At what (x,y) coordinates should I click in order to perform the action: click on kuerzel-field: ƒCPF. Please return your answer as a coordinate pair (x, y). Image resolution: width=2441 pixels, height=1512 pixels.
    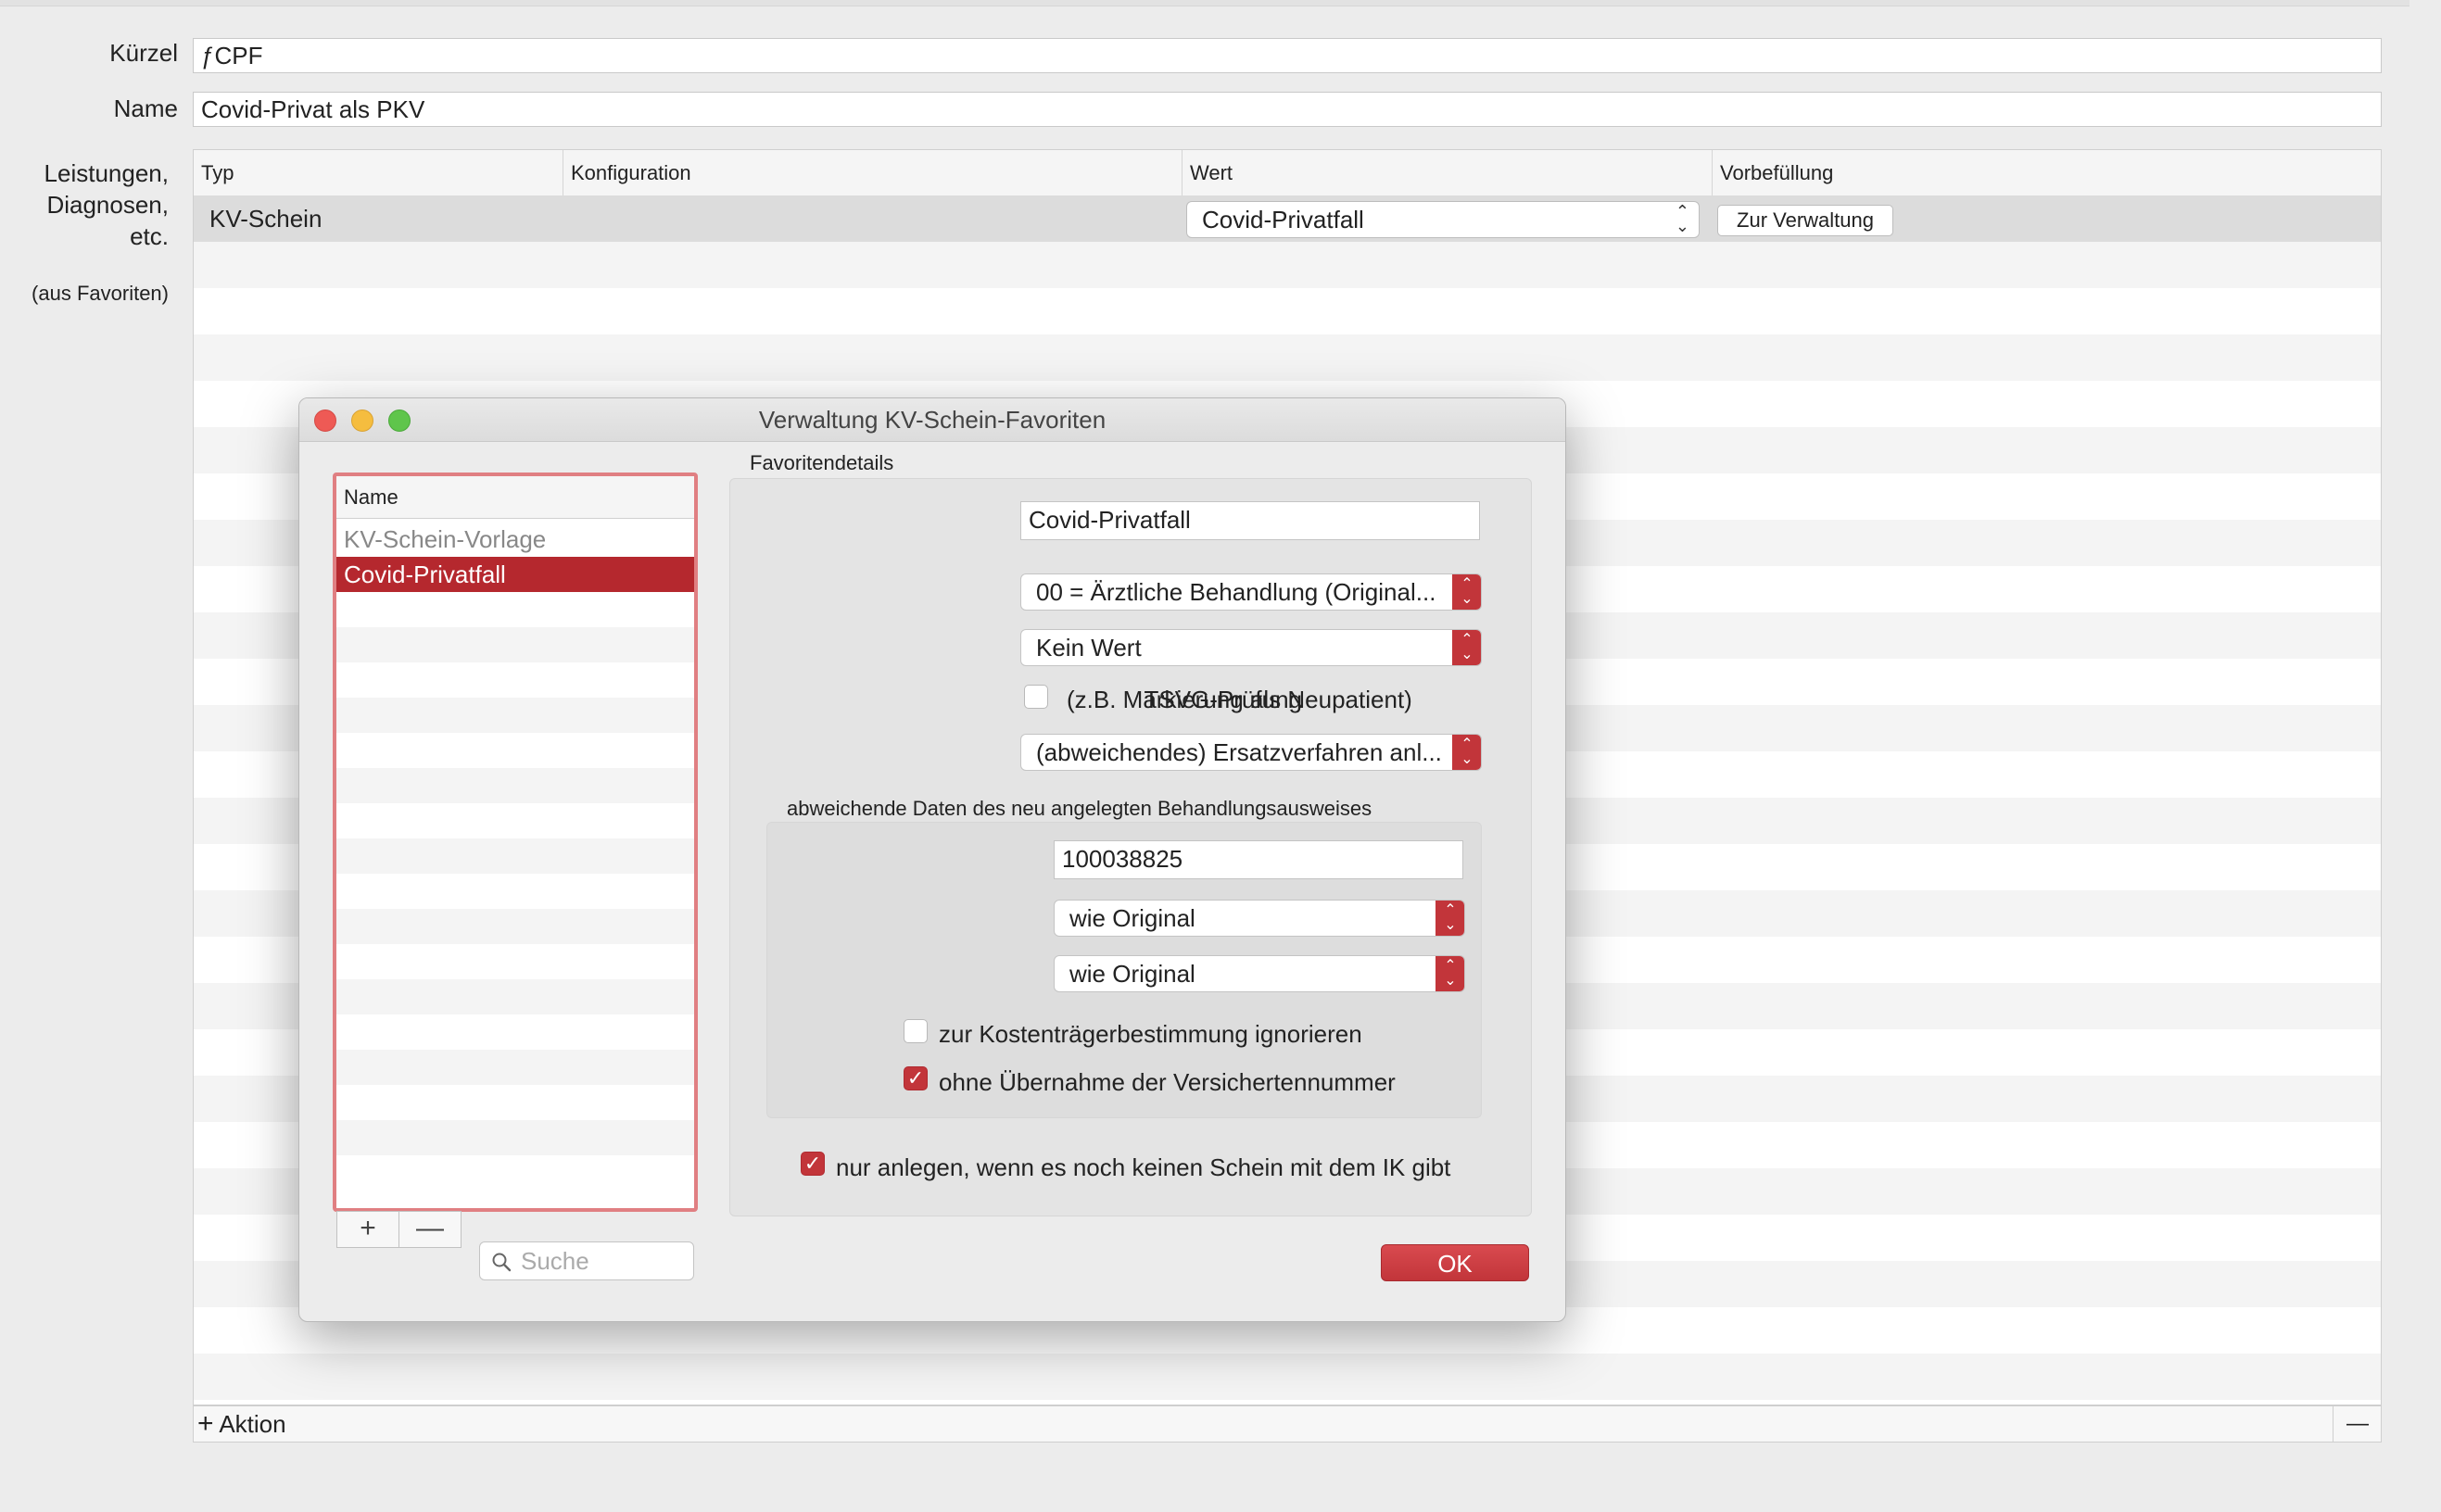
    Looking at the image, I should click on (1288, 55).